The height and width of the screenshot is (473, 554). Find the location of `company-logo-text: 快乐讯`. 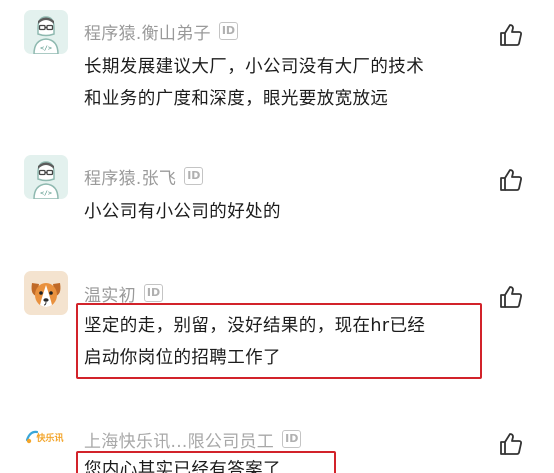

company-logo-text: 快乐讯 is located at coordinates (49, 438).